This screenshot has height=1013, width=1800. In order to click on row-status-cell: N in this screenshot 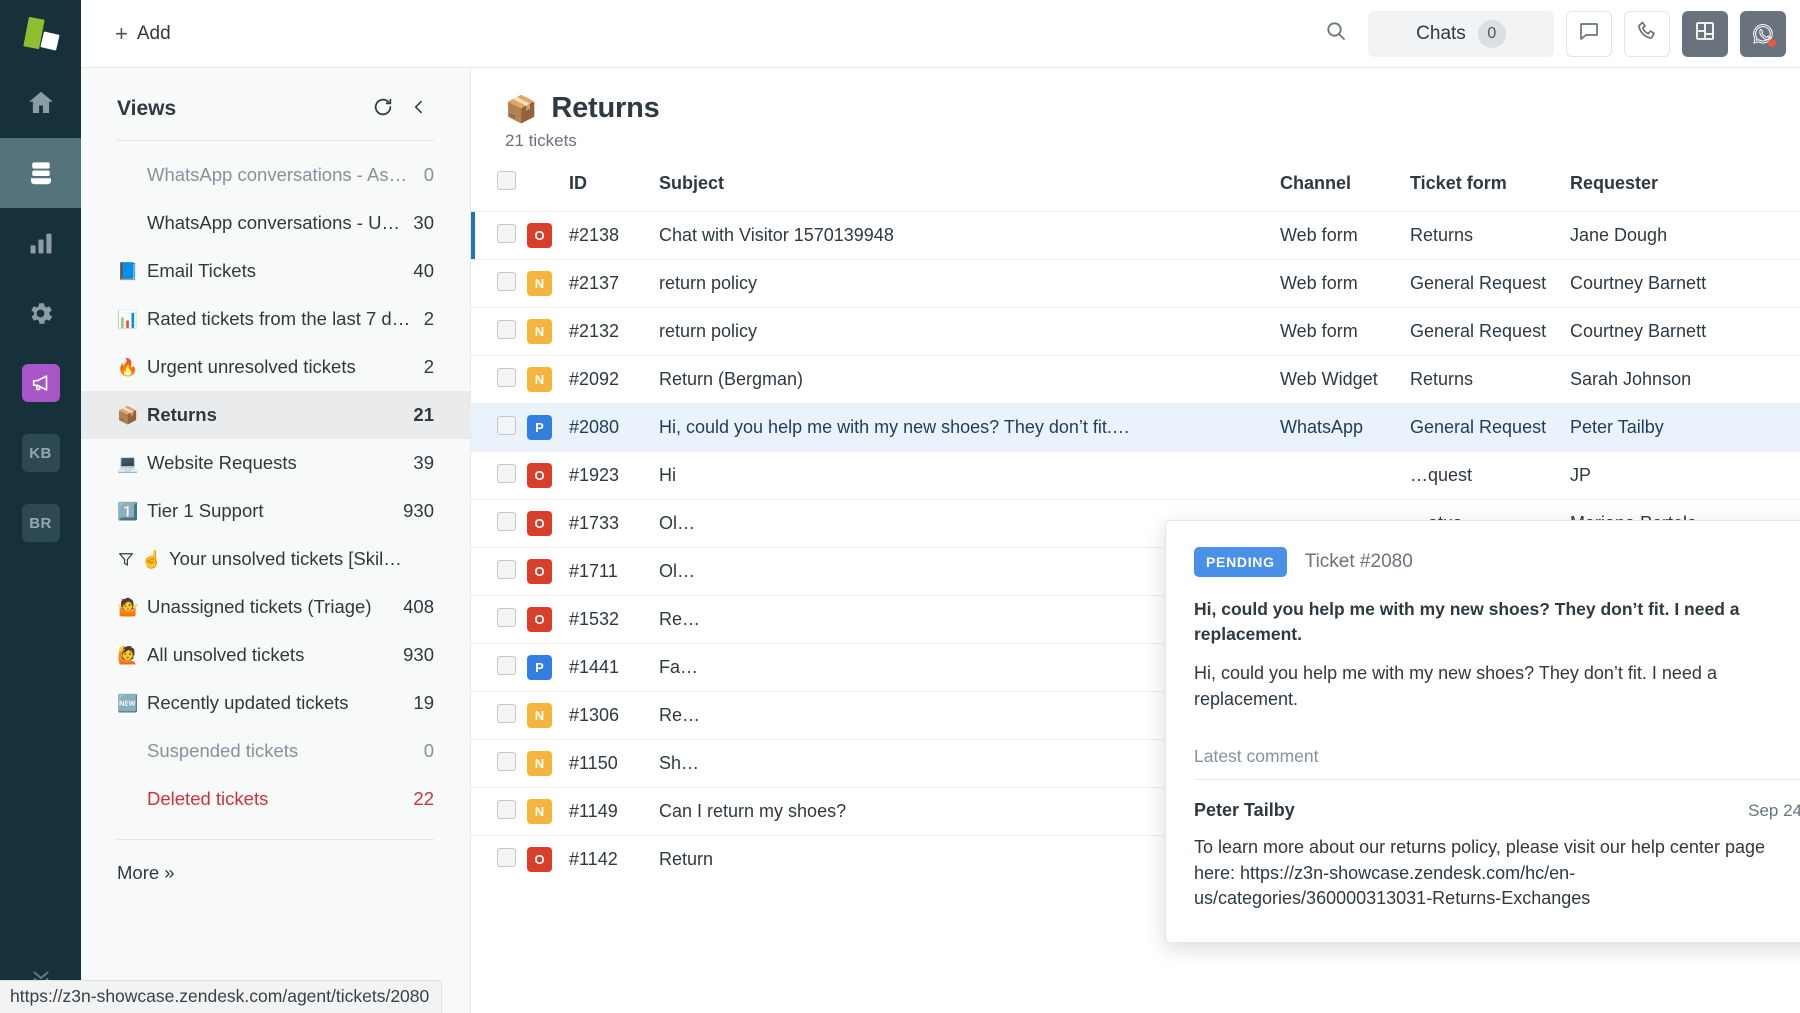, I will do `click(548, 331)`.